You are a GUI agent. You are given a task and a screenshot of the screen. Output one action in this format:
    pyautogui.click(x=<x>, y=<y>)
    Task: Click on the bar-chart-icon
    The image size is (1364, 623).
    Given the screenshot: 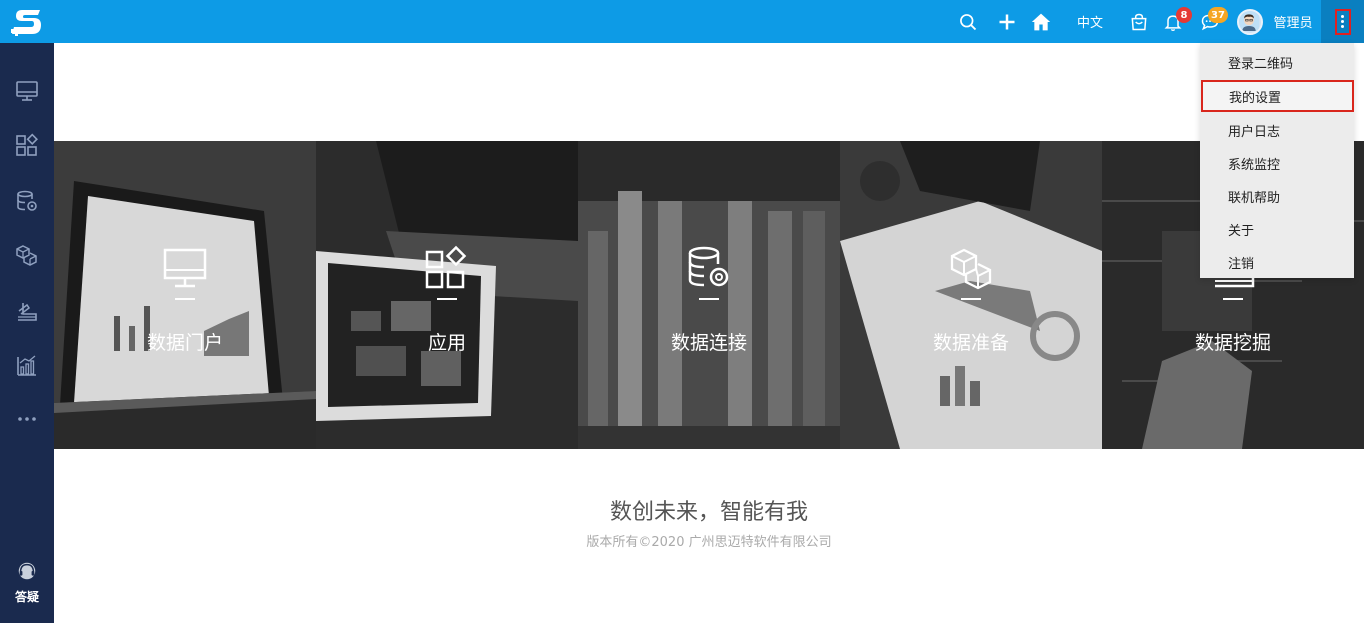 What is the action you would take?
    pyautogui.click(x=26, y=365)
    